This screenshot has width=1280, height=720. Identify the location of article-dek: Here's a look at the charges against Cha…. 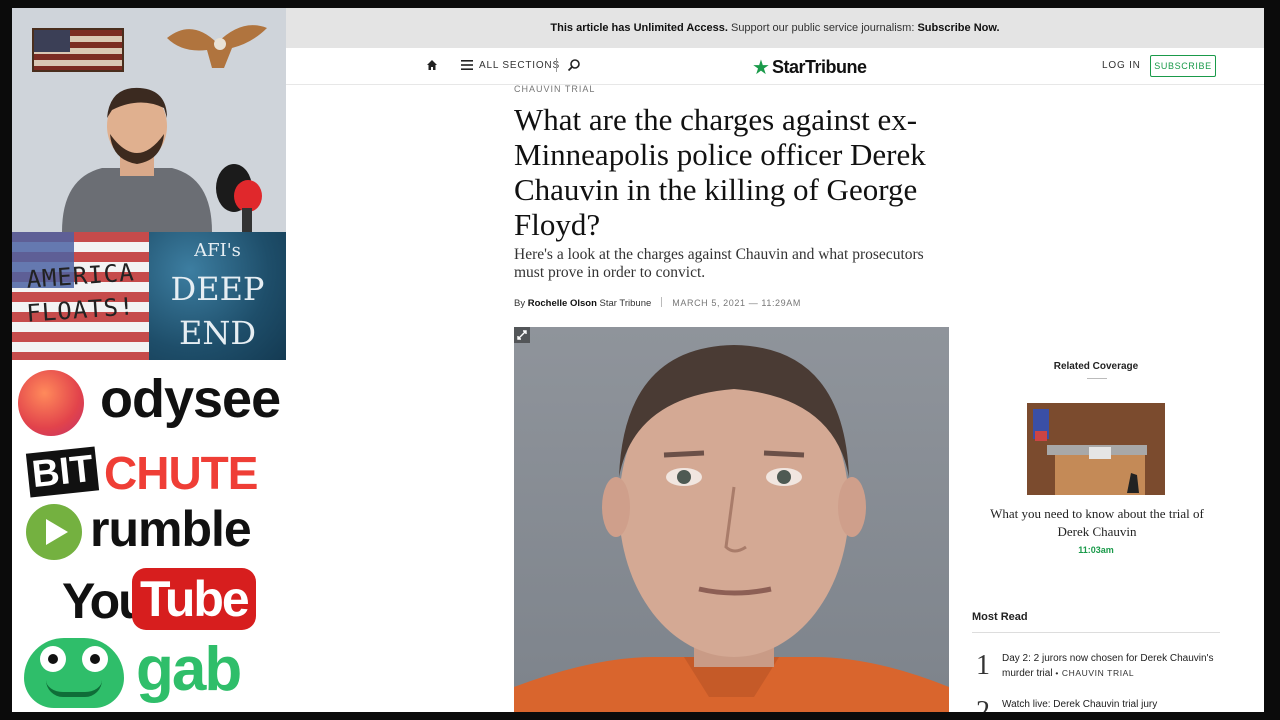
(719, 263).